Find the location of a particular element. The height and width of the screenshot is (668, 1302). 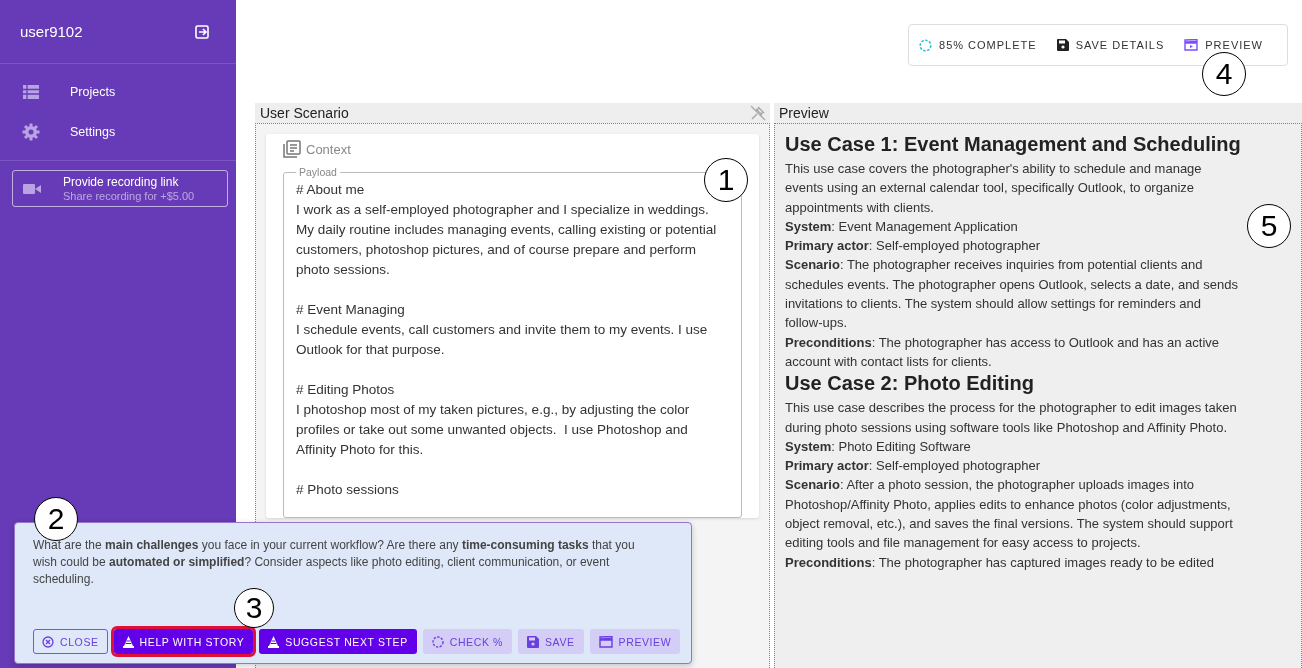

use-case-heading: Use Case 1: Event Management and Scheduling is located at coordinates (1013, 144).